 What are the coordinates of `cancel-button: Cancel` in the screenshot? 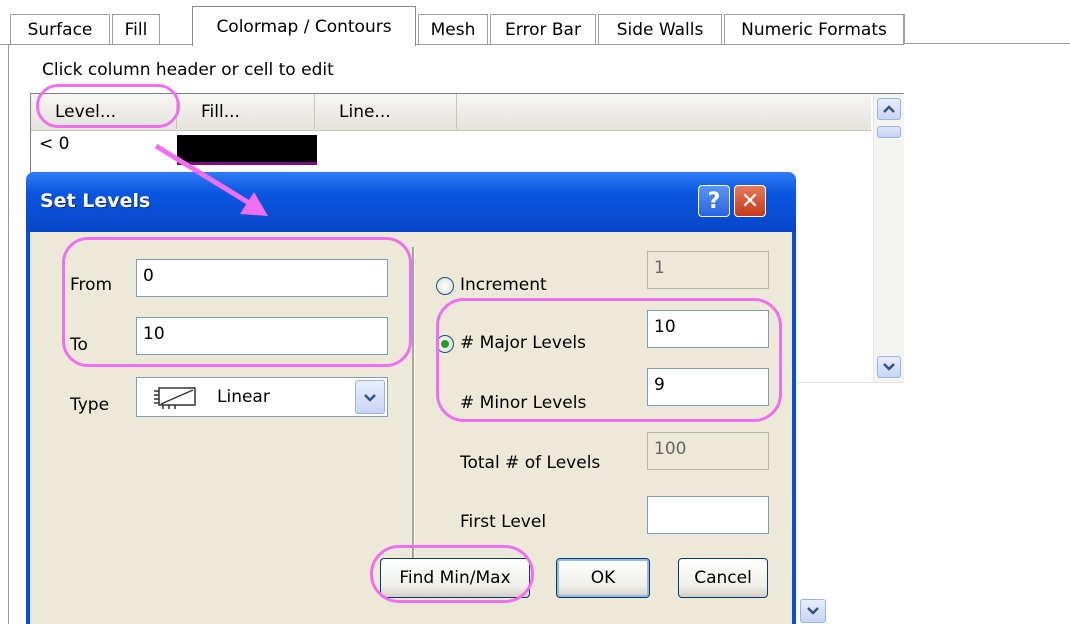 It's located at (723, 578).